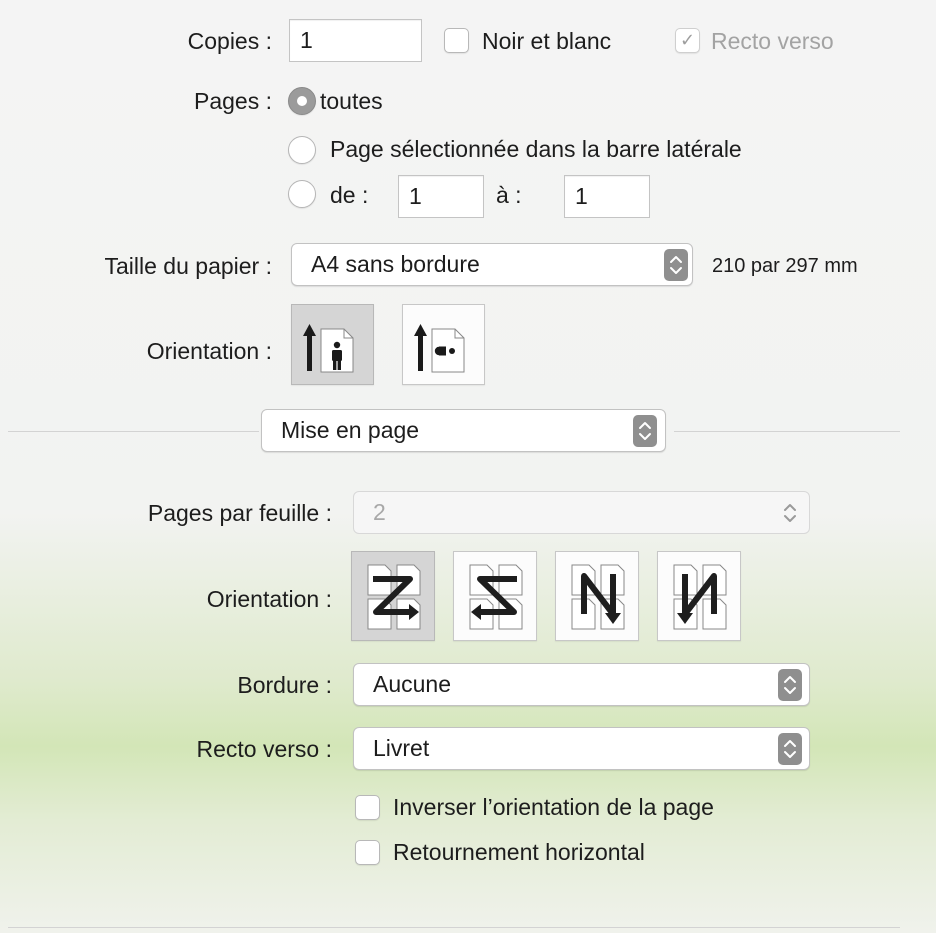 The image size is (936, 933). What do you see at coordinates (645, 431) in the screenshot?
I see `section-stepper-icon` at bounding box center [645, 431].